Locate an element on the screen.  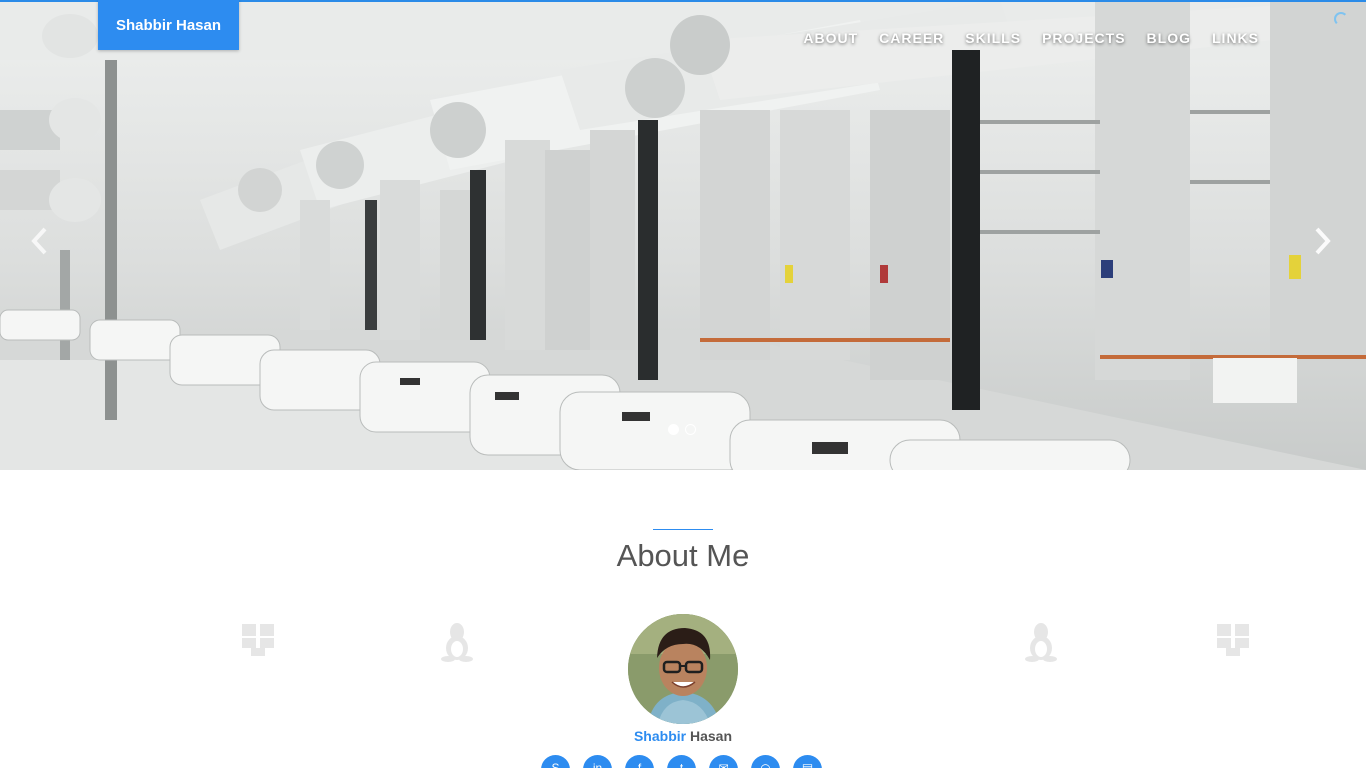
chevron-left-icon is located at coordinates (39, 241).